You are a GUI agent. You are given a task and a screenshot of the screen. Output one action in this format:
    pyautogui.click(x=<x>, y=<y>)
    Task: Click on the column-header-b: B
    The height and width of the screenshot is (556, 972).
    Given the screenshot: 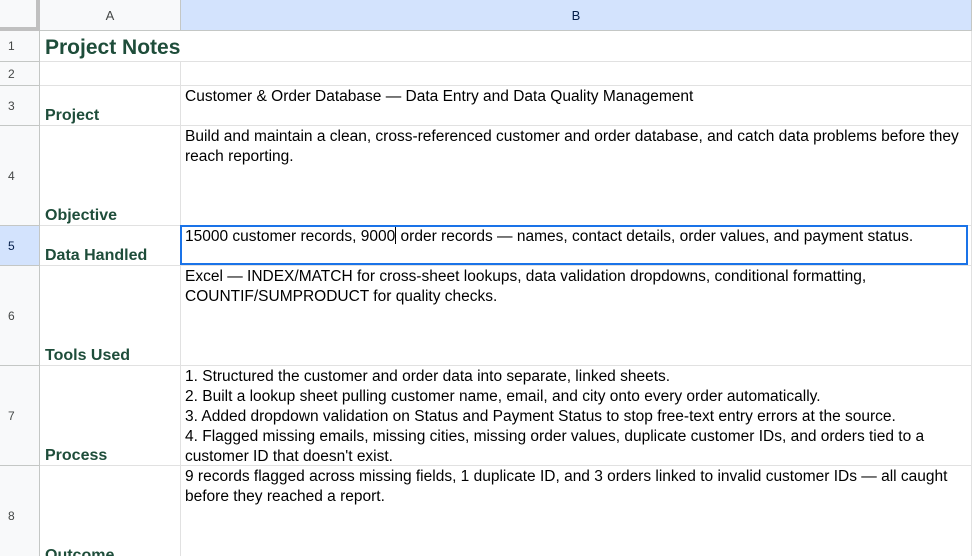 What is the action you would take?
    pyautogui.click(x=576, y=15)
    